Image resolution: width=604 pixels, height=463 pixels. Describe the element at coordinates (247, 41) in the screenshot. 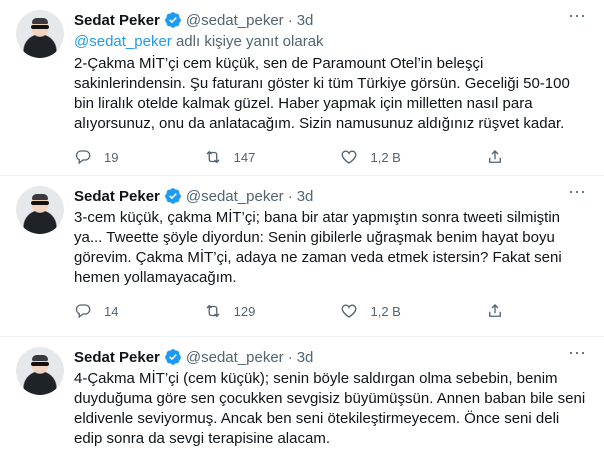

I see `reply-context-label: adlı kişiye yanıt olarak` at that location.